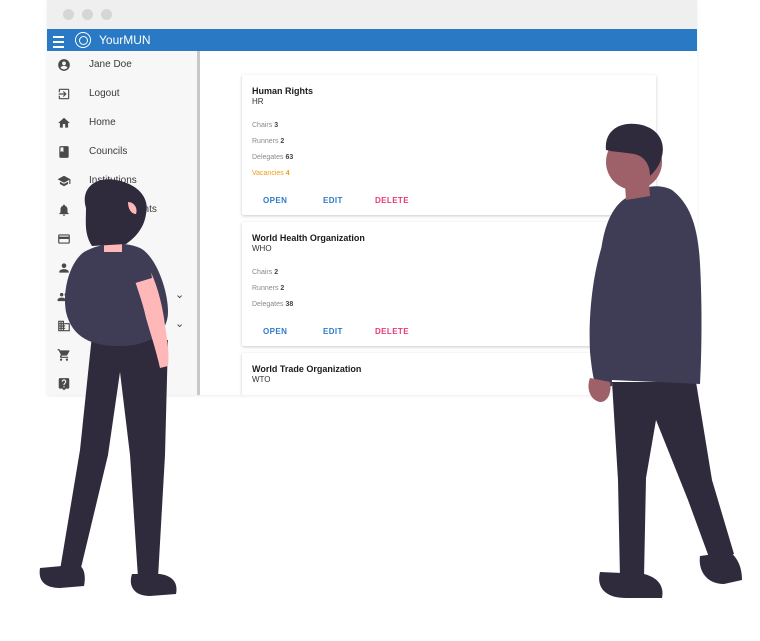 The height and width of the screenshot is (641, 760). Describe the element at coordinates (113, 180) in the screenshot. I see `sidebar-item-label: Institutions` at that location.